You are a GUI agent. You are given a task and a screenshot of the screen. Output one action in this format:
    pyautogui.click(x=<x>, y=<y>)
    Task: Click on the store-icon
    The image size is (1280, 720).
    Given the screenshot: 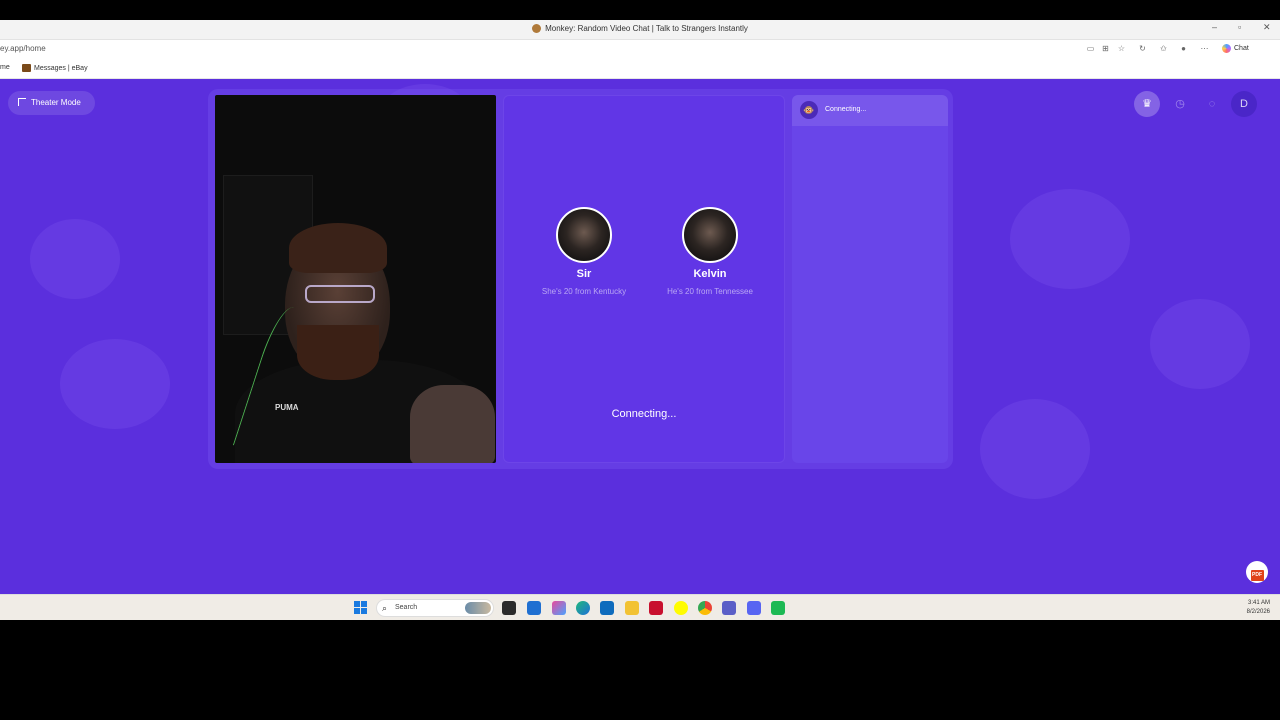 What is the action you would take?
    pyautogui.click(x=534, y=608)
    